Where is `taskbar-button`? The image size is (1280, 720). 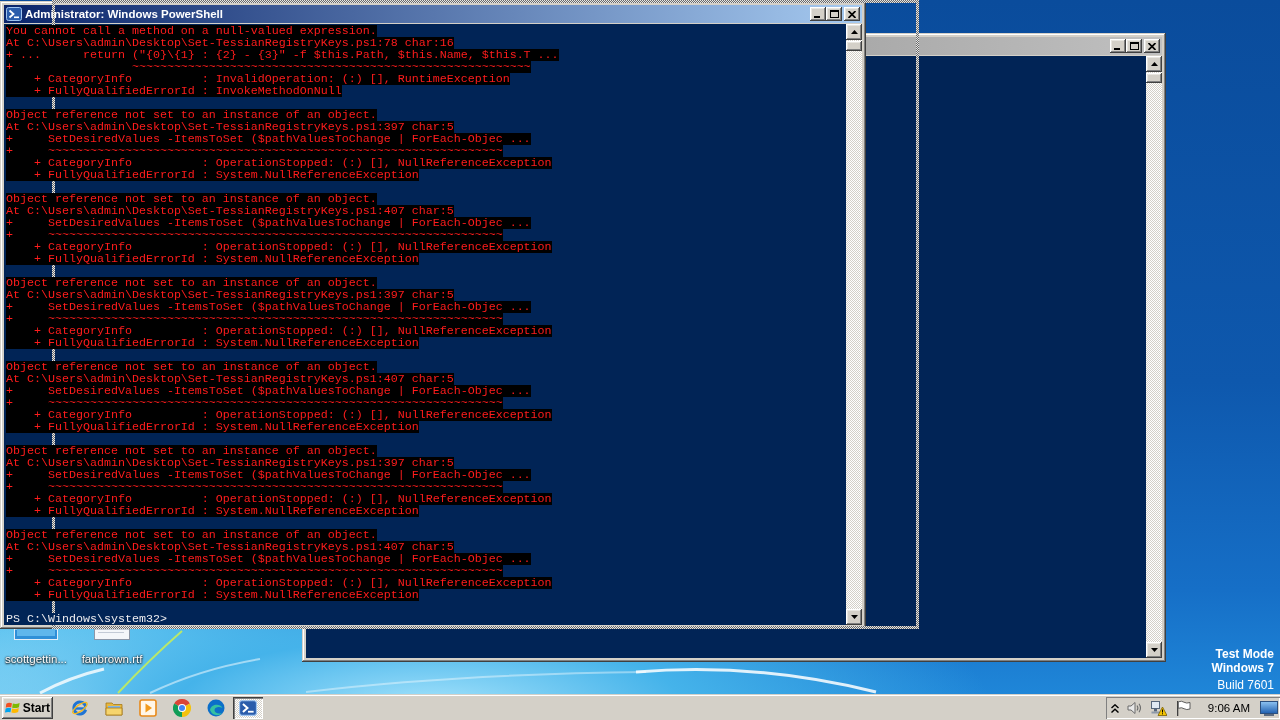
taskbar-button is located at coordinates (248, 708).